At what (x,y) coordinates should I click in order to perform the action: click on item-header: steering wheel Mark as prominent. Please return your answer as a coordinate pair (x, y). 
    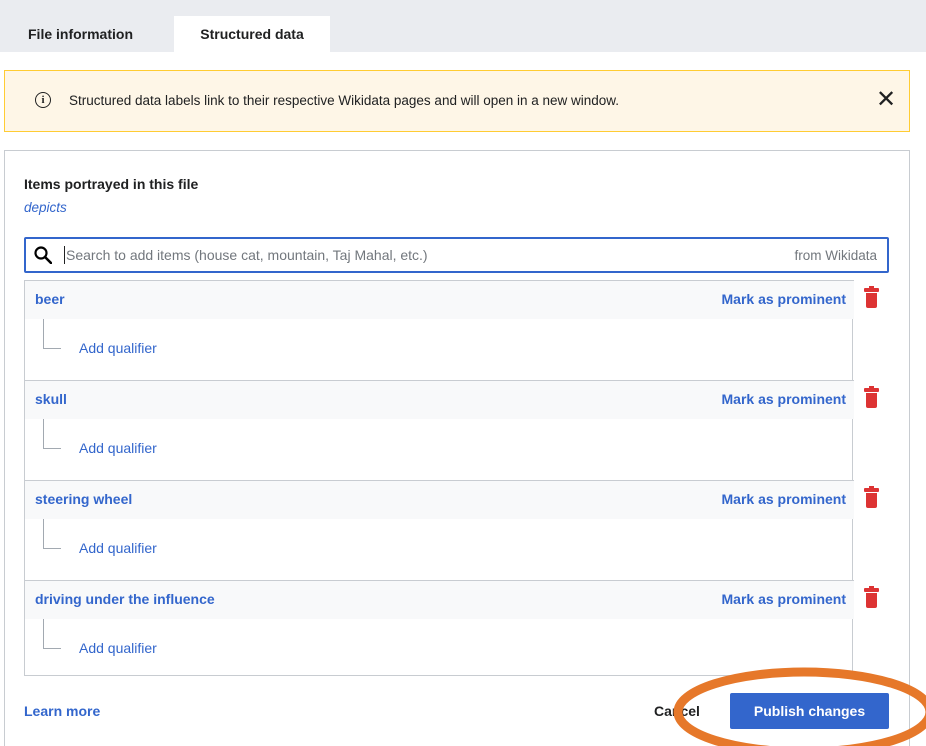
    Looking at the image, I should click on (439, 500).